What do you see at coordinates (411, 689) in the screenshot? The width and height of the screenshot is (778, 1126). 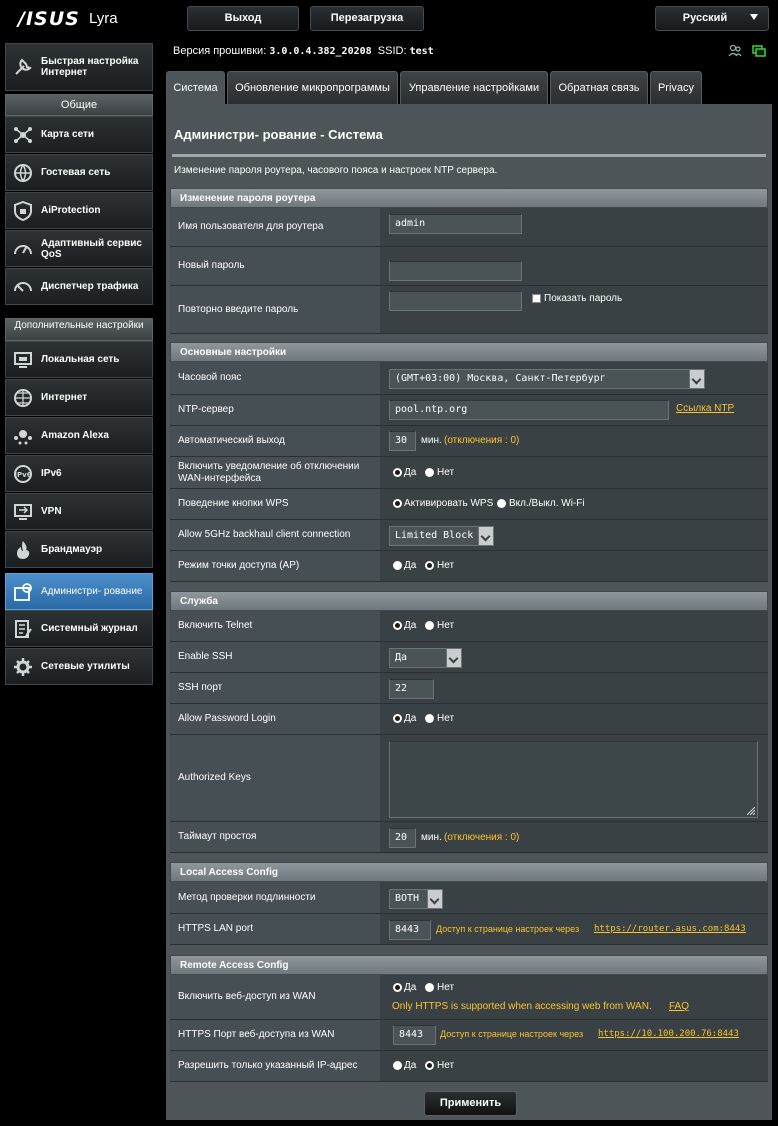 I see `ssh-port-input: 22` at bounding box center [411, 689].